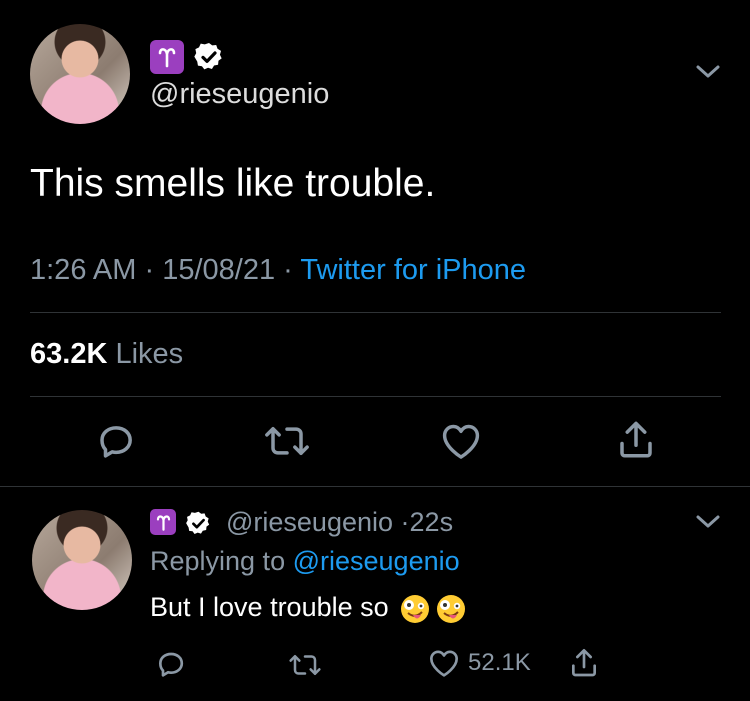 Image resolution: width=750 pixels, height=701 pixels. I want to click on likes-count: 63.2K, so click(69, 354).